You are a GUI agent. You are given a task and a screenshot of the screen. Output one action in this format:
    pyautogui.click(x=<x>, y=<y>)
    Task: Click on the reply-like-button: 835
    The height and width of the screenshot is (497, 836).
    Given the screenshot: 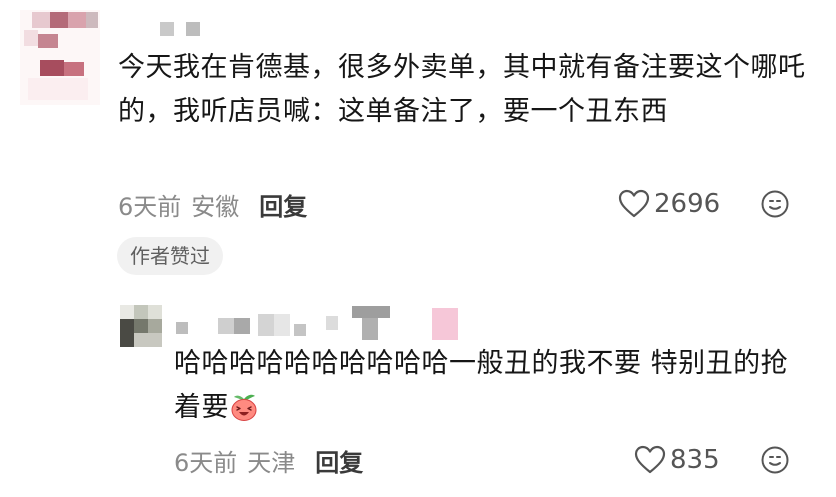 What is the action you would take?
    pyautogui.click(x=677, y=460)
    